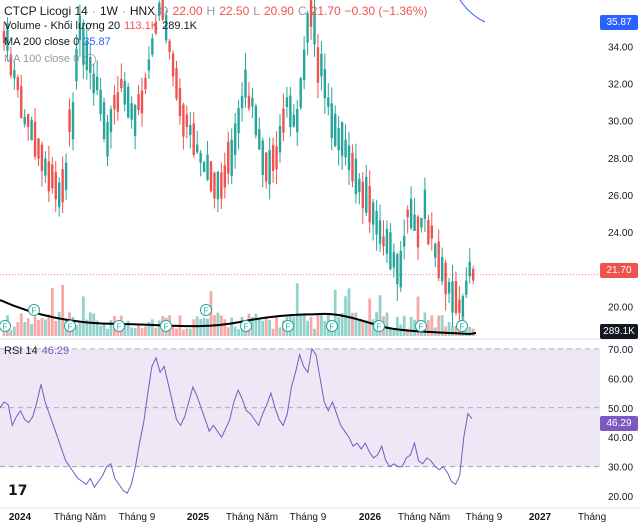  Describe the element at coordinates (619, 22) in the screenshot. I see `ma200-price-badge: 35.87` at that location.